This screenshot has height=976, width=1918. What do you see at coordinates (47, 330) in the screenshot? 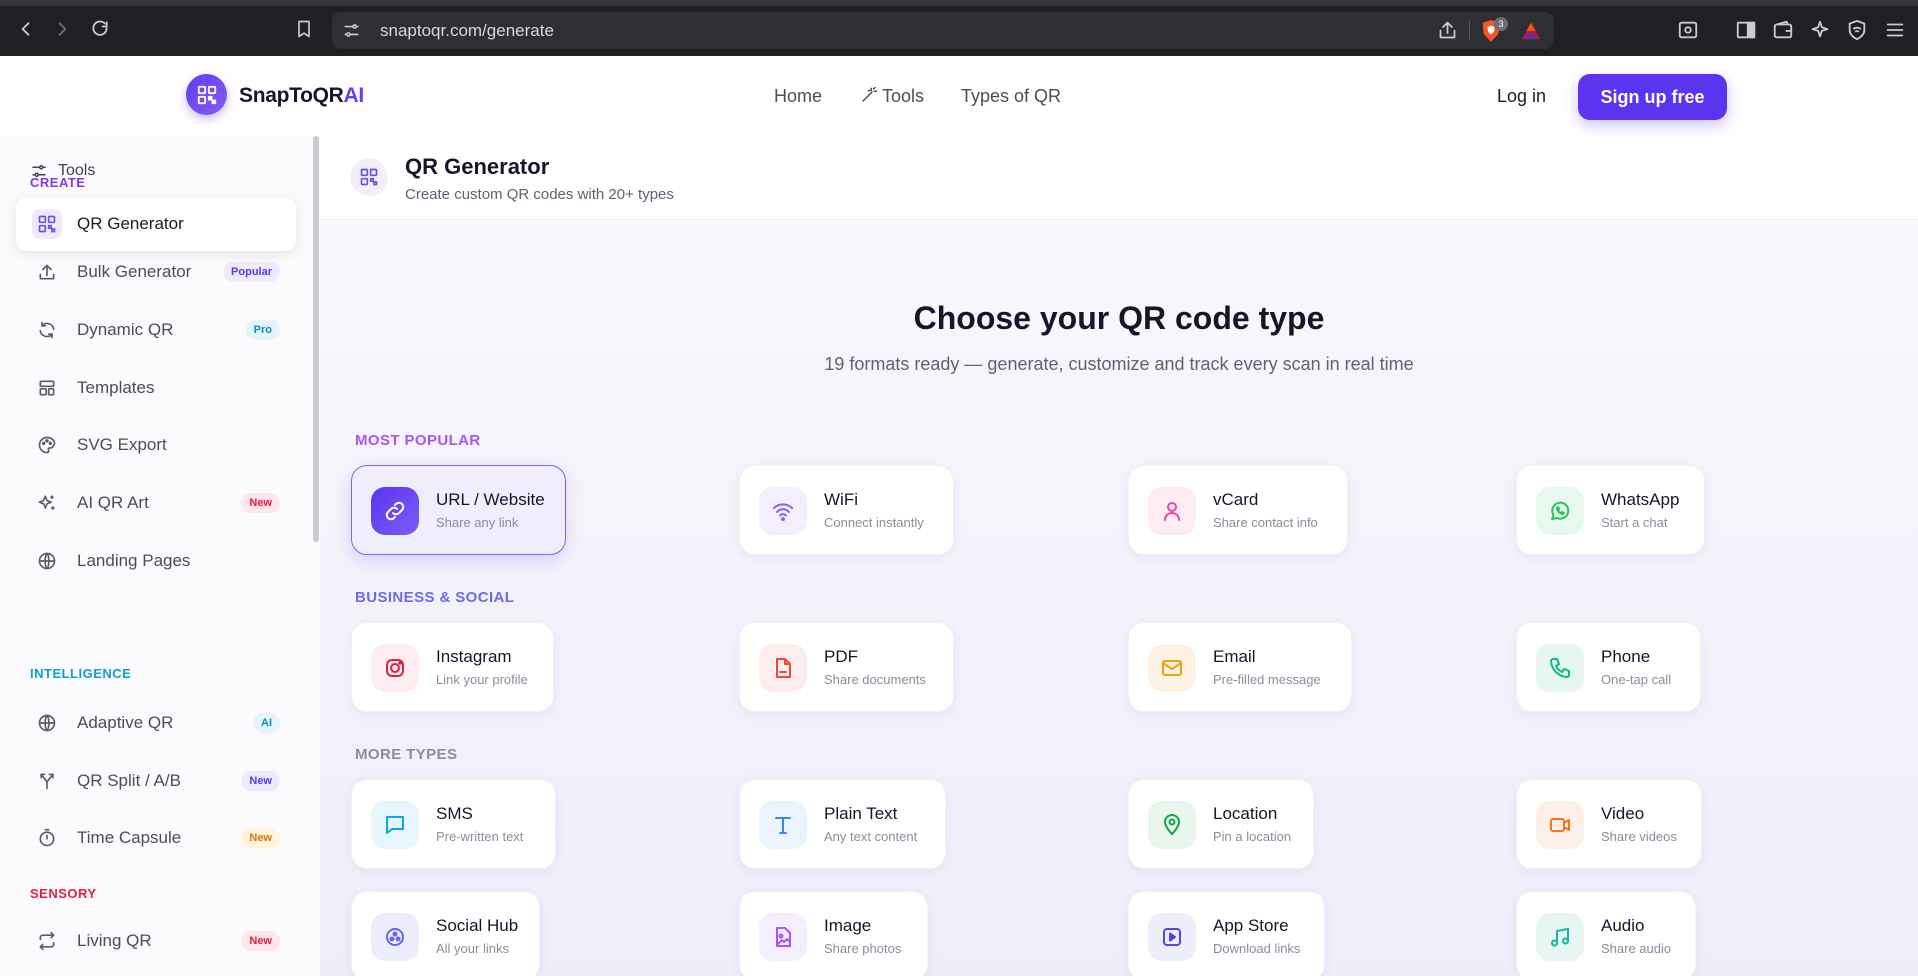
I see `refresh-icon` at bounding box center [47, 330].